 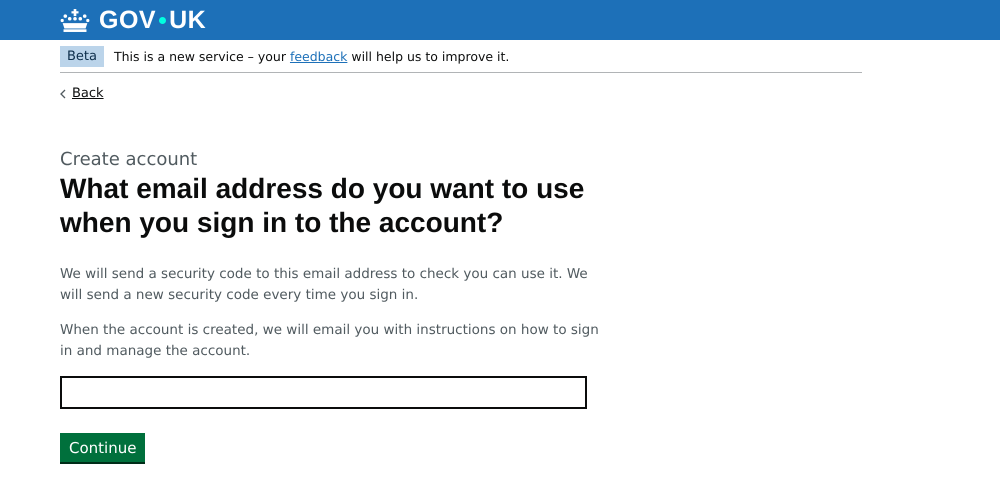 What do you see at coordinates (82, 93) in the screenshot?
I see `back-link: Back` at bounding box center [82, 93].